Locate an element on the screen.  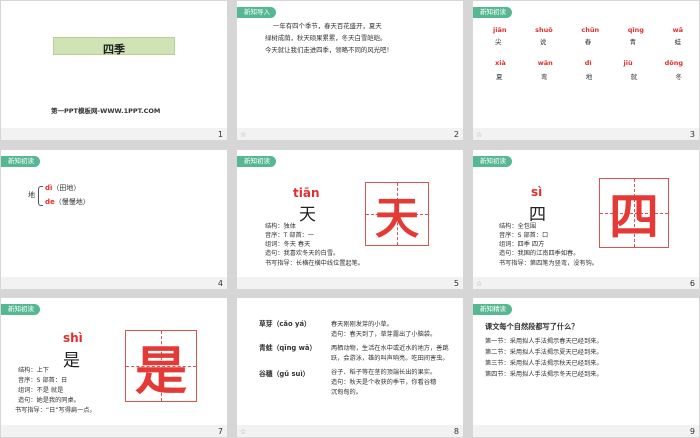
vocab-def: 谷子、稻子等在茎的顶端长出的果实。 is located at coordinates (384, 372).